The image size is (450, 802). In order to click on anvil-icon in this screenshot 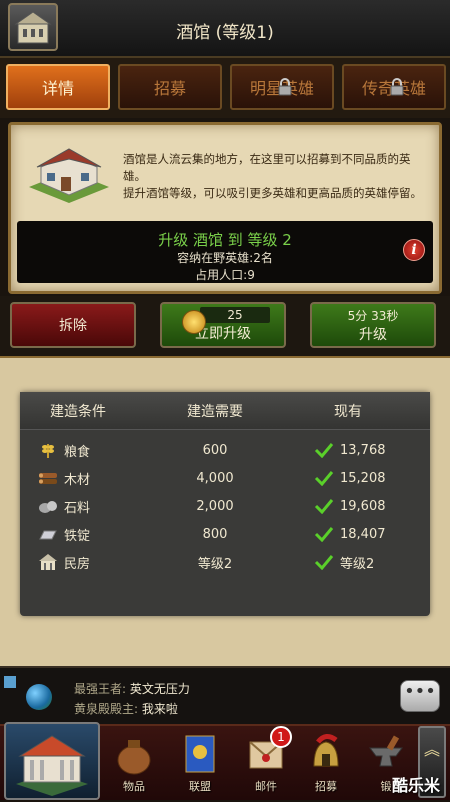, I will do `click(386, 751)`.